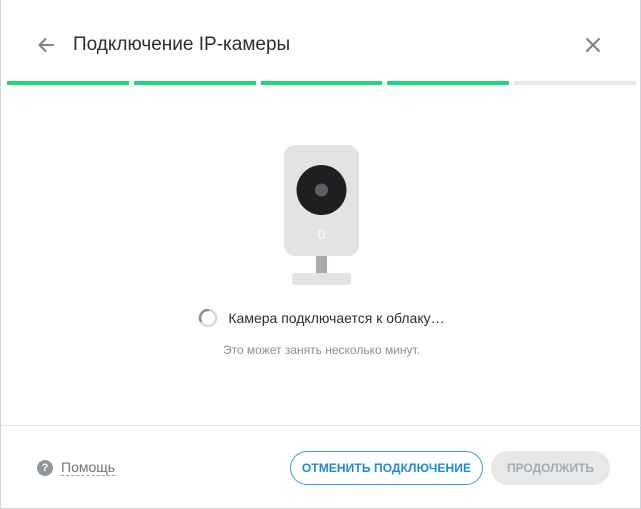  I want to click on continue-button: ПРОДОЛЖИТЬ, so click(550, 468).